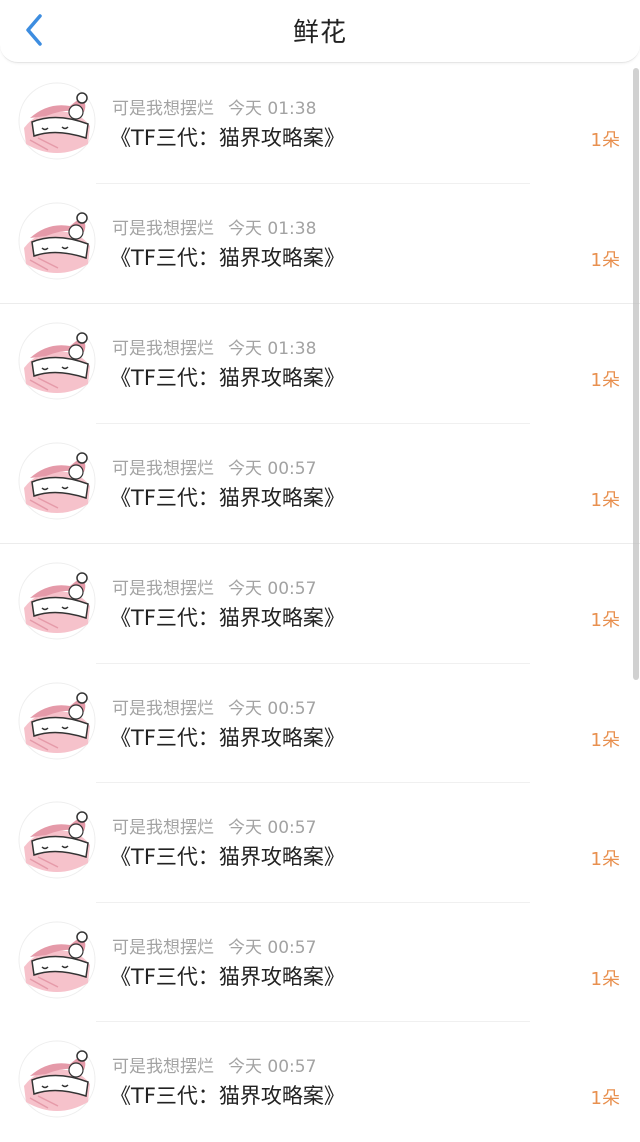 Image resolution: width=640 pixels, height=1142 pixels. I want to click on top-bar: 鲜花, so click(320, 31).